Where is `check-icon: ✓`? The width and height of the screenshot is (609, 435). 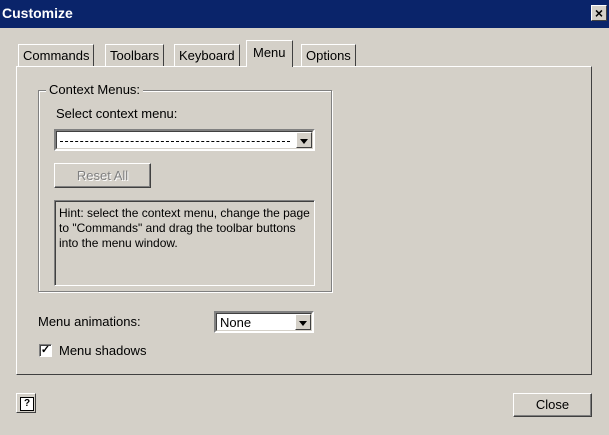 check-icon: ✓ is located at coordinates (45, 350).